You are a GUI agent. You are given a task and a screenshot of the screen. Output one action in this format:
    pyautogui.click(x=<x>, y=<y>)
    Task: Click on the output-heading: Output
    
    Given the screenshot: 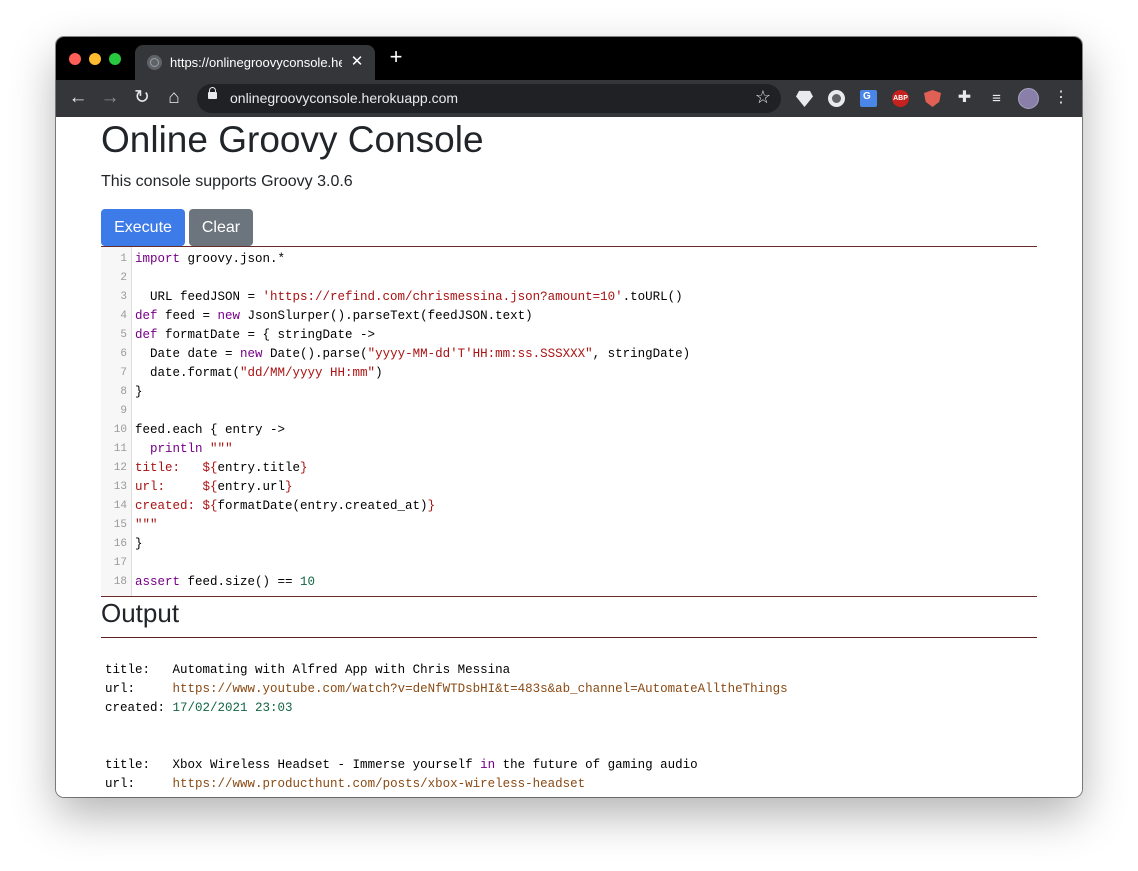 What is the action you would take?
    pyautogui.click(x=140, y=613)
    